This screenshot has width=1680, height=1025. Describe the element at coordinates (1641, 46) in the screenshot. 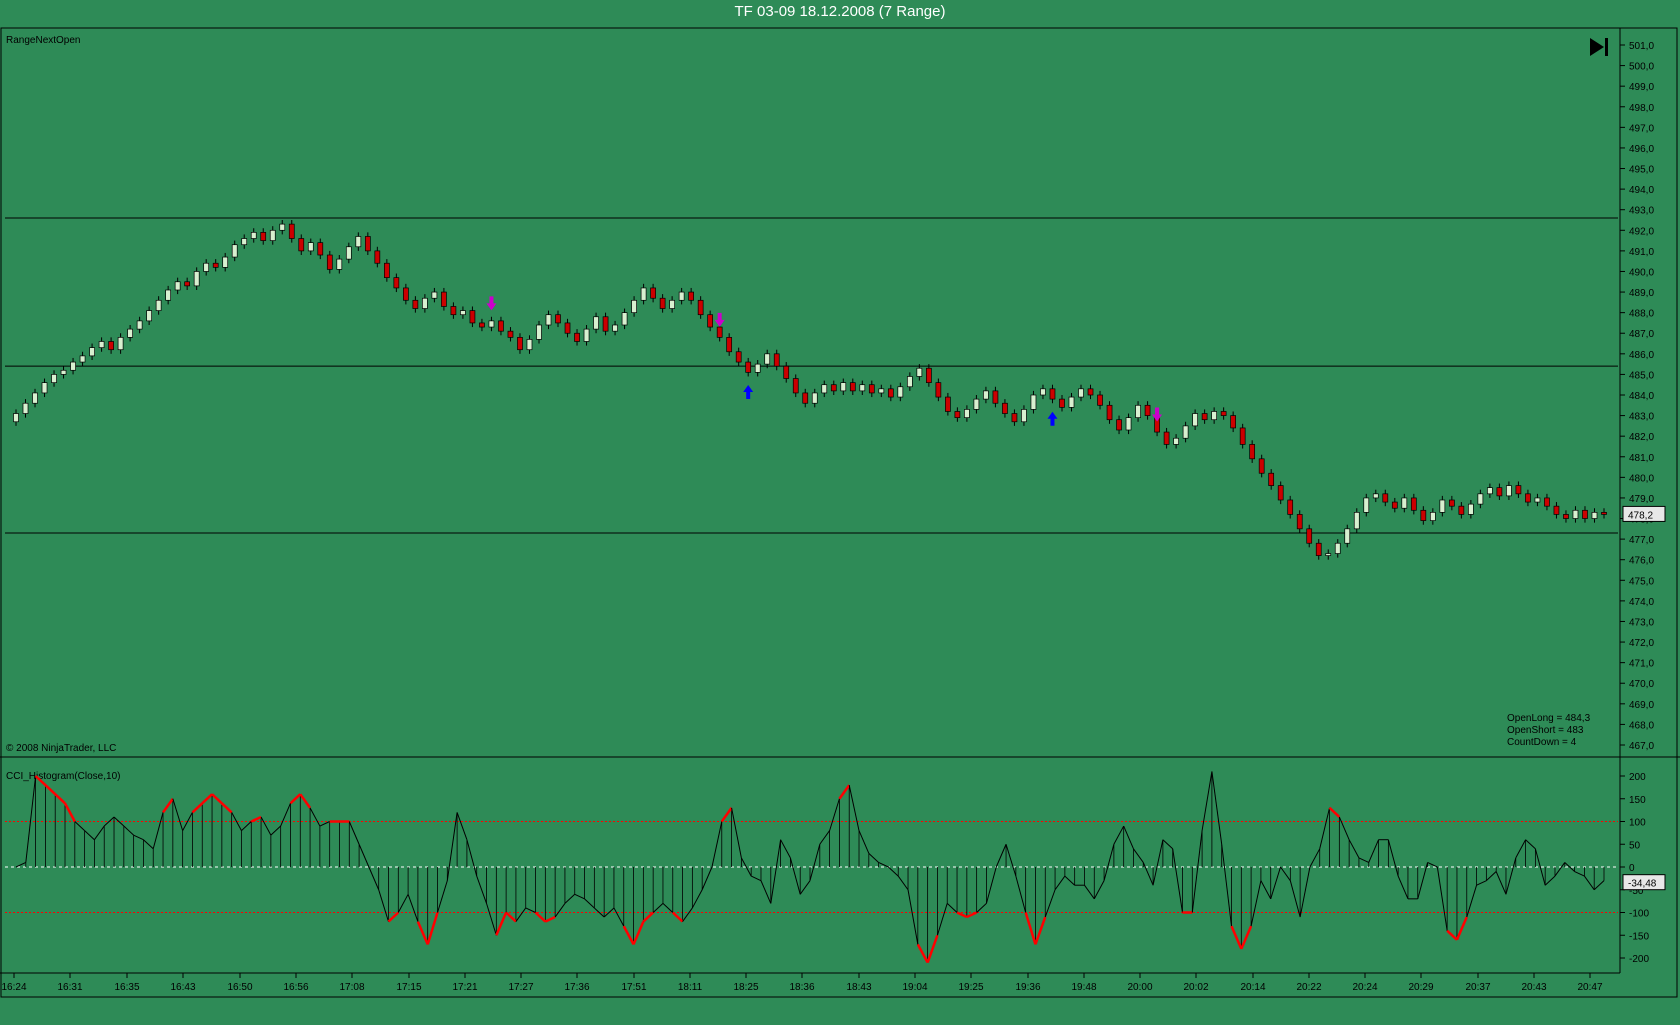

I see `price-tick-label: 501,0` at that location.